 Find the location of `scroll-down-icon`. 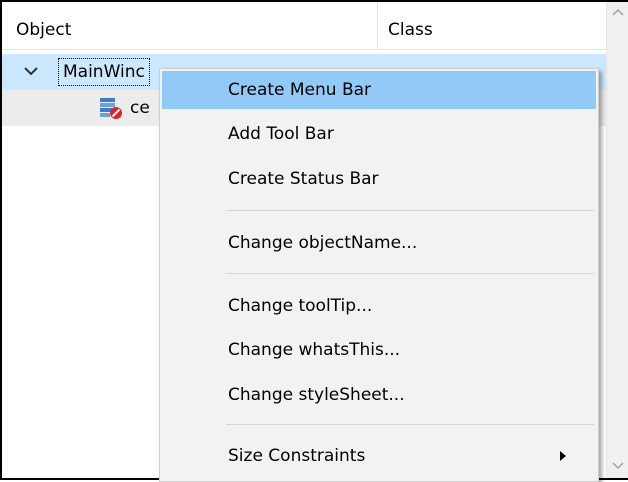

scroll-down-icon is located at coordinates (617, 465).